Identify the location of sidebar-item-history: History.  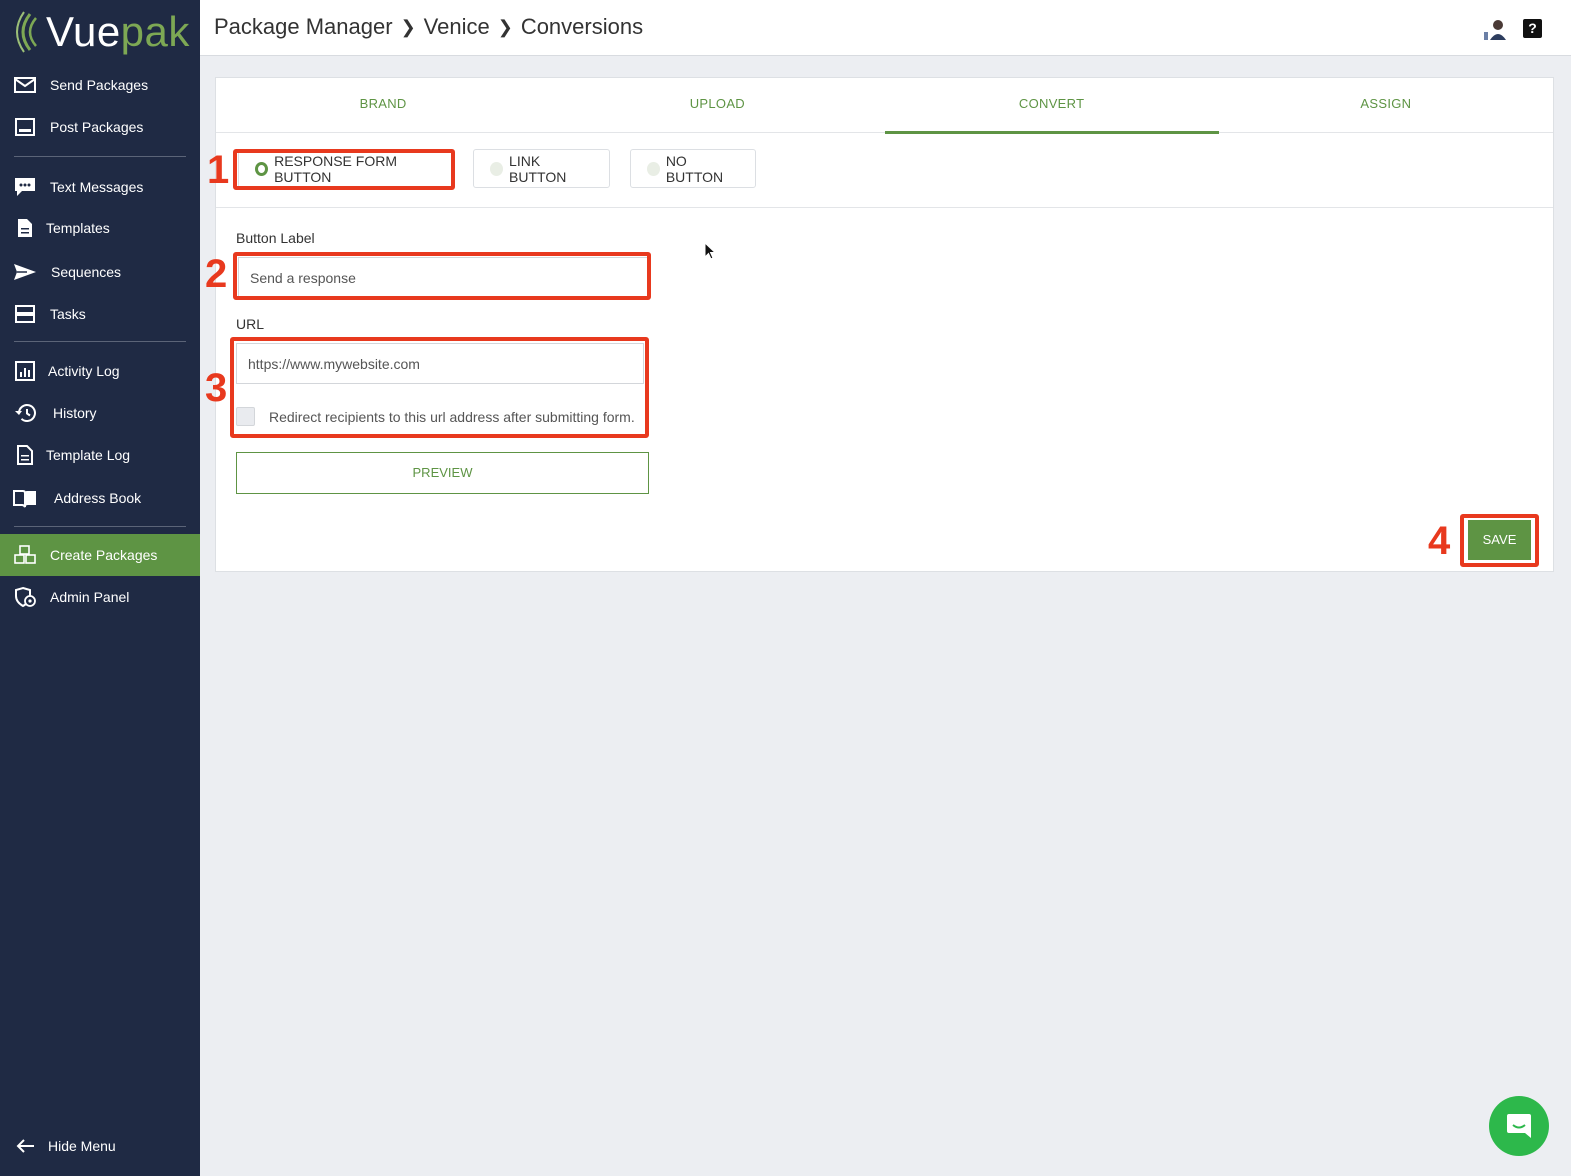
(100, 413).